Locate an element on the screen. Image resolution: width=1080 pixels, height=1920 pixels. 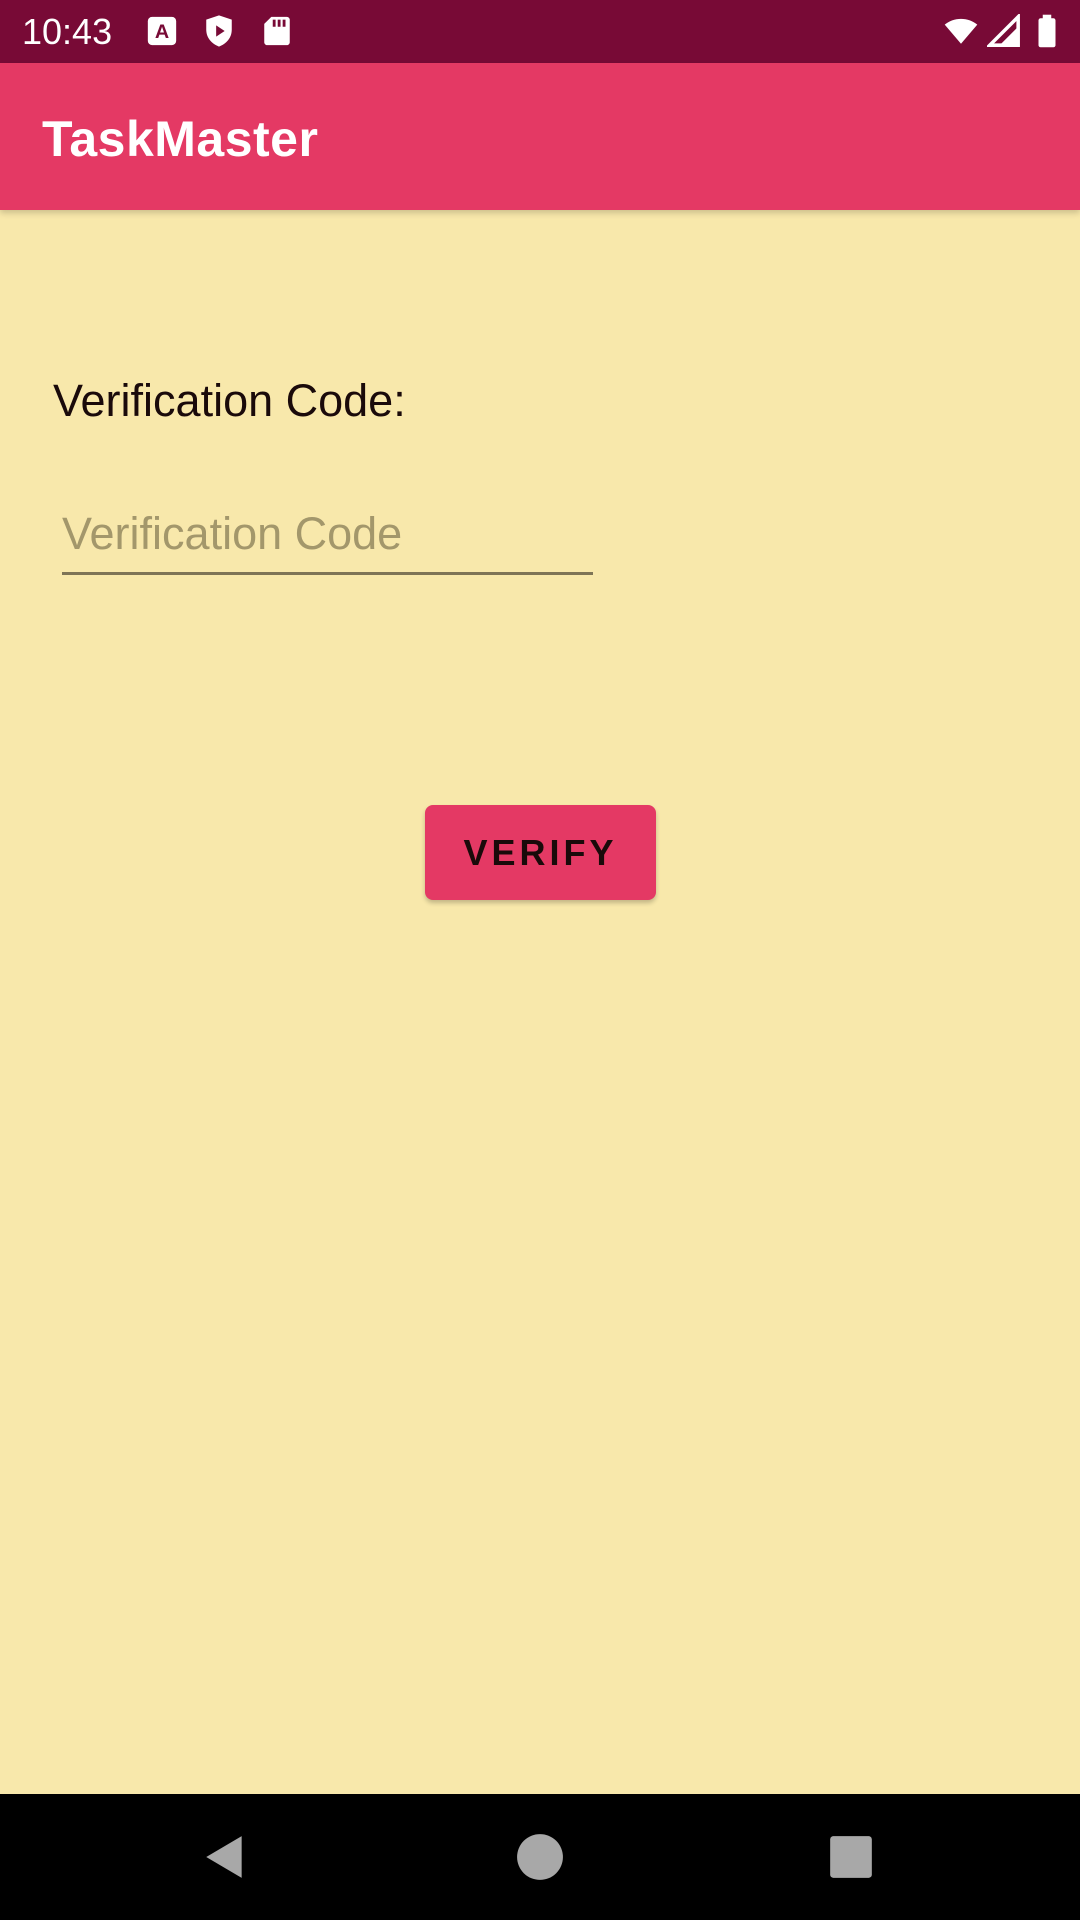
sd-card-icon is located at coordinates (277, 31).